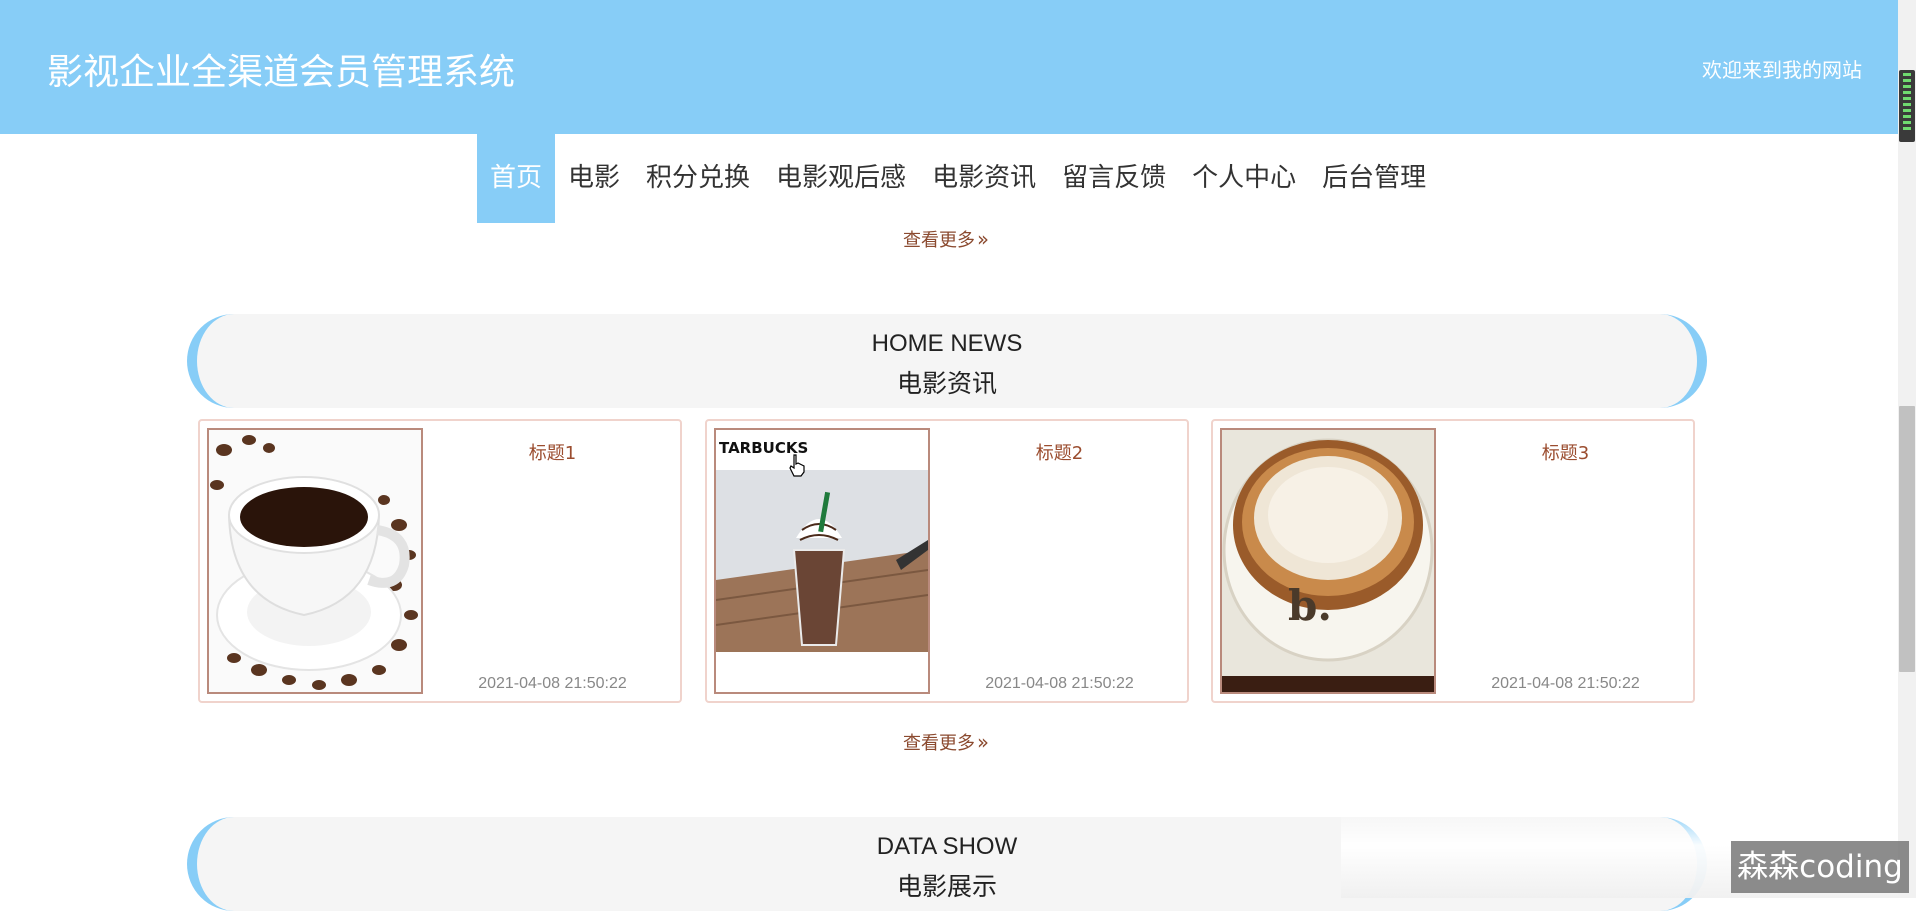  I want to click on hand-cursor-icon, so click(797, 467).